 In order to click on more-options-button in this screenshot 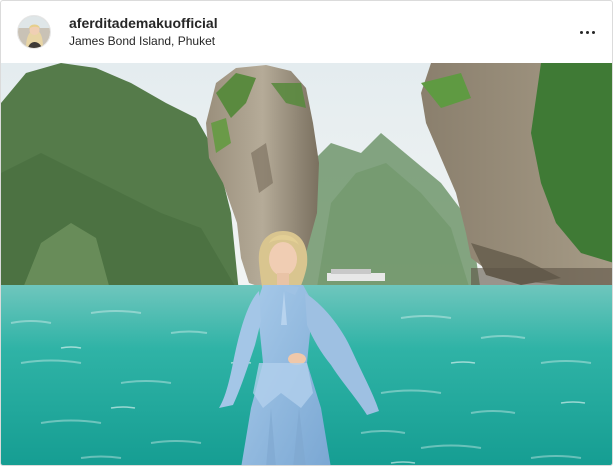, I will do `click(587, 32)`.